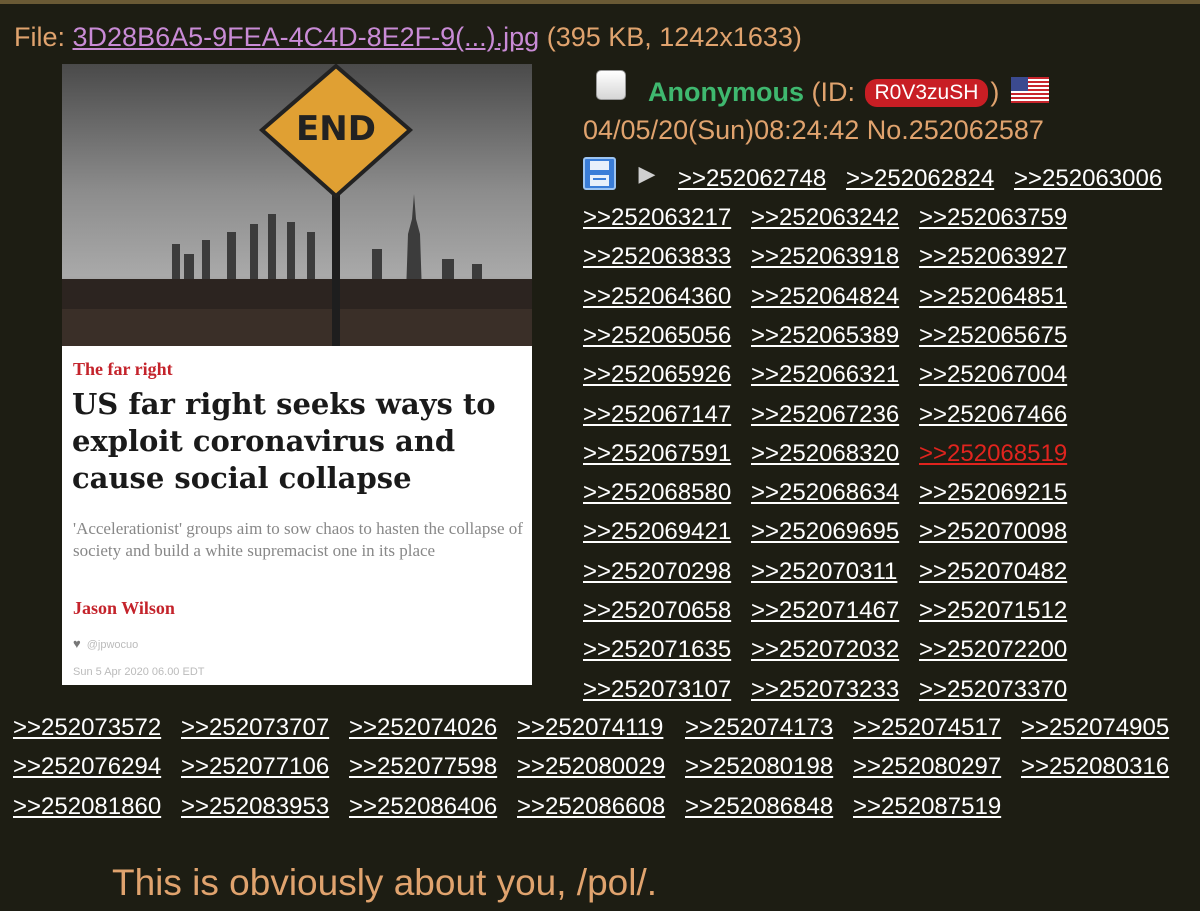 This screenshot has width=1200, height=911. Describe the element at coordinates (825, 257) in the screenshot. I see `reply-link: >>252063918` at that location.